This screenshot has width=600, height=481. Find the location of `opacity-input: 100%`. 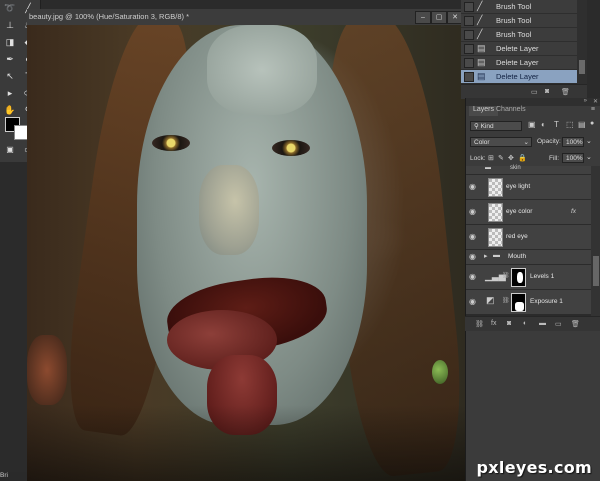

opacity-input: 100% is located at coordinates (573, 142).